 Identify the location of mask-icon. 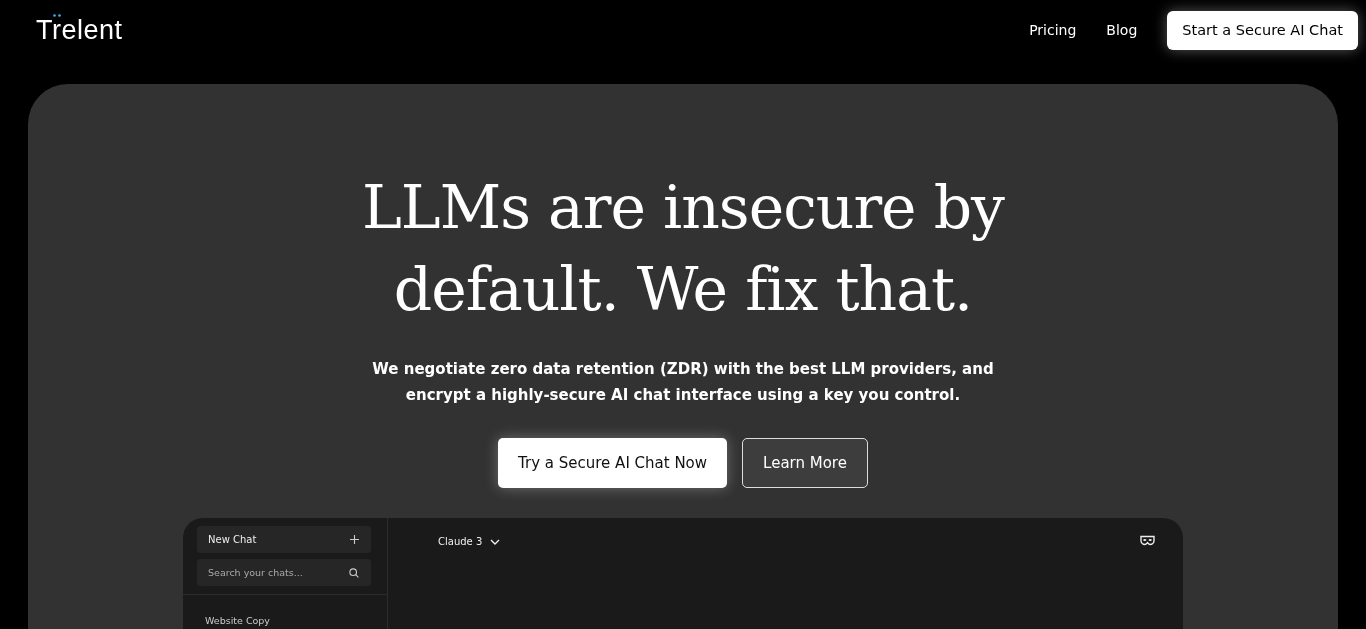
(1147, 540).